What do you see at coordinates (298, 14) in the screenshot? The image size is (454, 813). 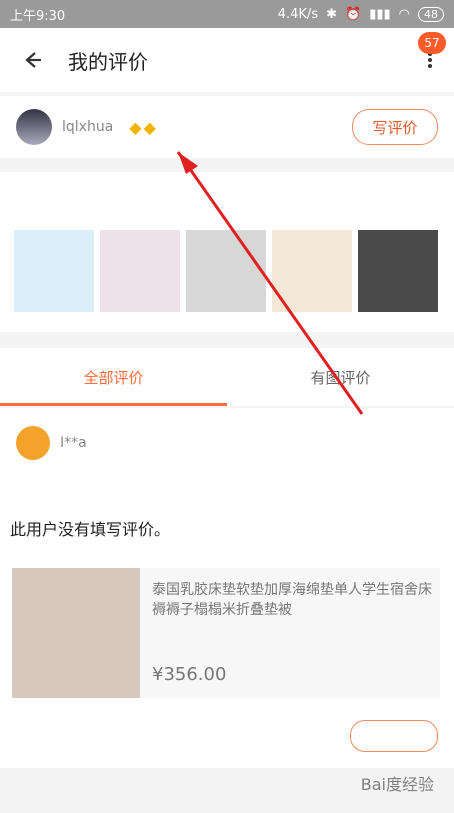 I see `network-speed: 4.4K/s` at bounding box center [298, 14].